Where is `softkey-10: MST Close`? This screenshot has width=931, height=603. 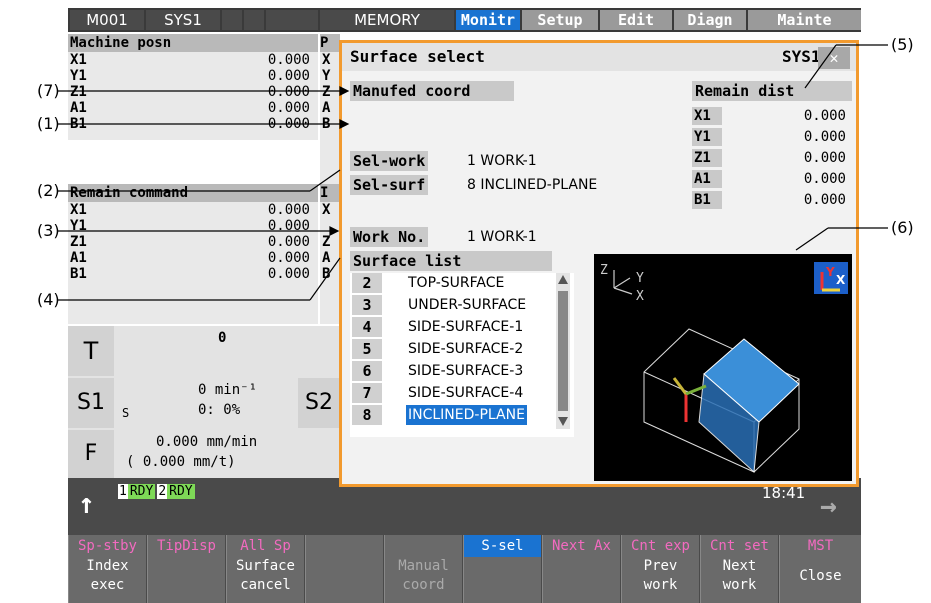
softkey-10: MST Close is located at coordinates (820, 569).